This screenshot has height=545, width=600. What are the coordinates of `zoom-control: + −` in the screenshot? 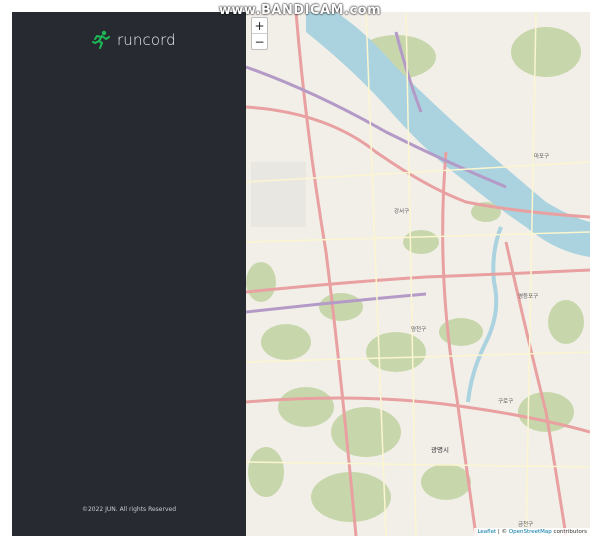 It's located at (259, 33).